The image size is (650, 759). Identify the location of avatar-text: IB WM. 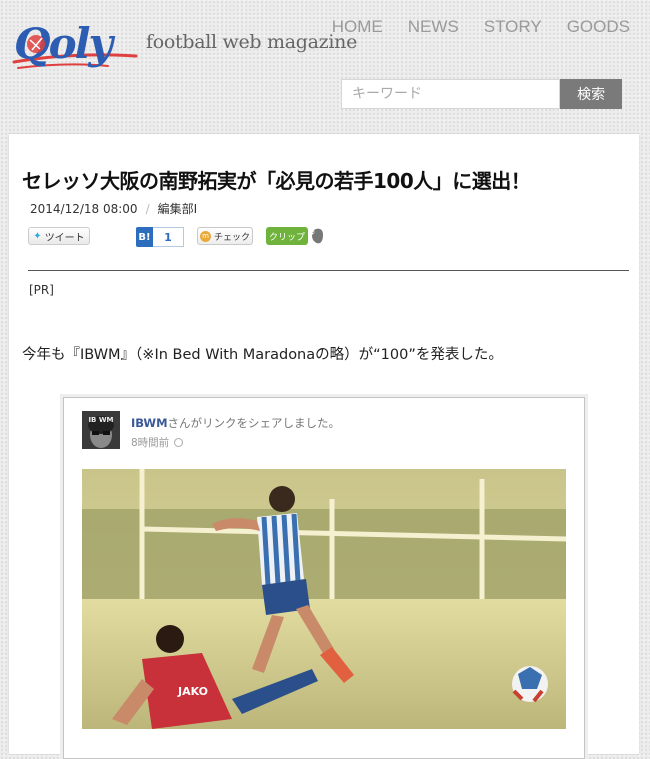
(100, 420).